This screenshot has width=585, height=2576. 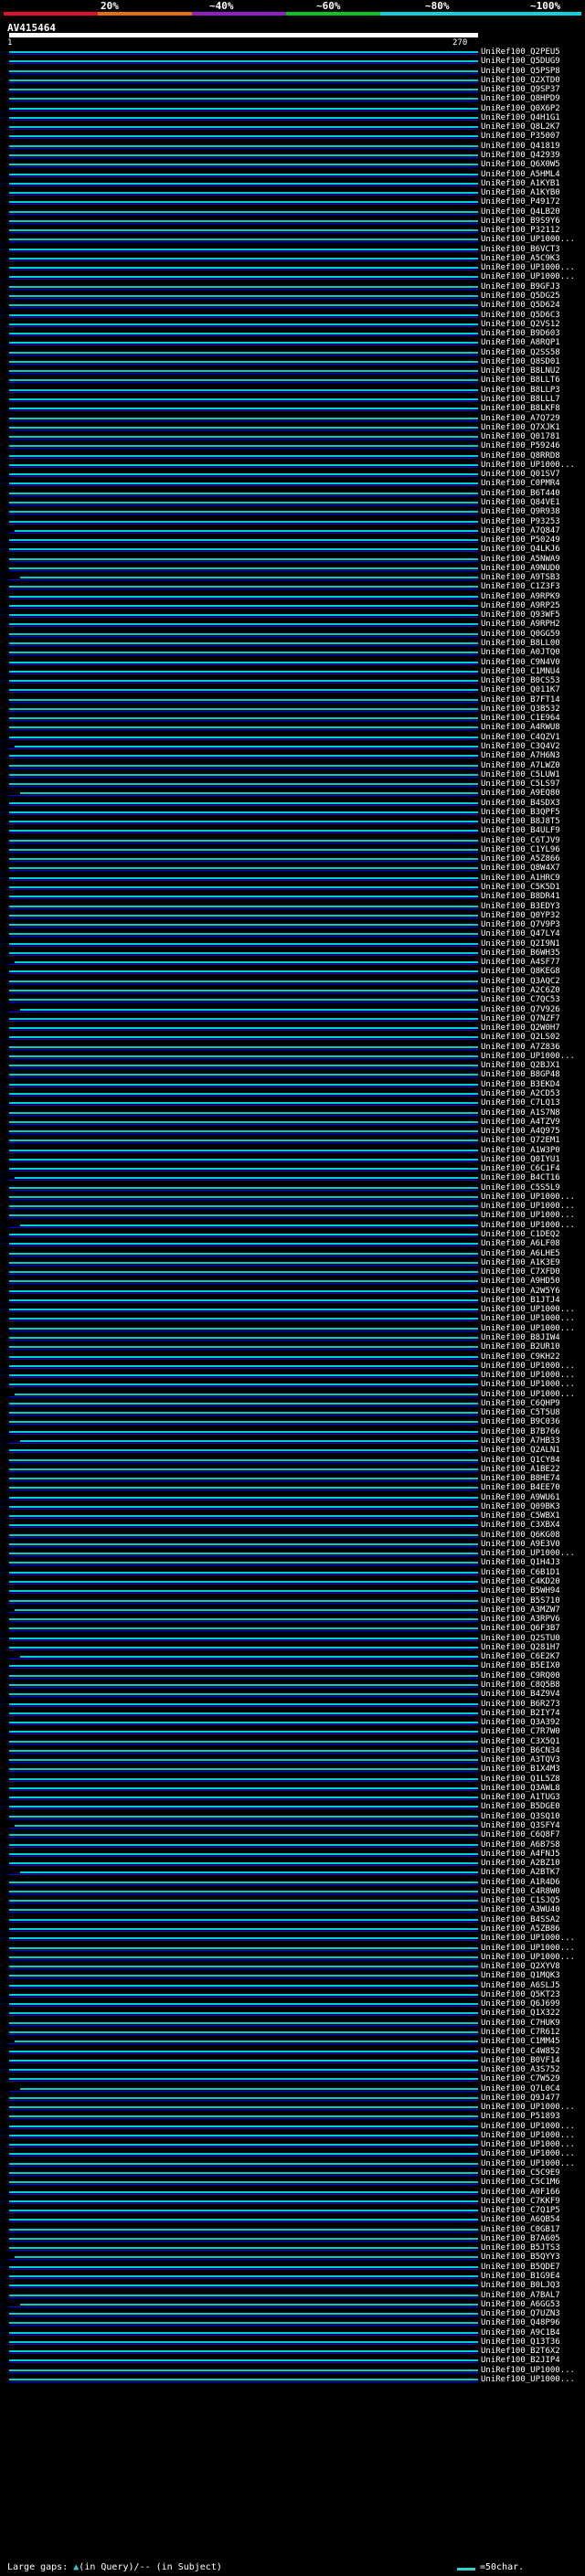 I want to click on hit-label-link: UniRef100_B8LLP3, so click(x=520, y=390).